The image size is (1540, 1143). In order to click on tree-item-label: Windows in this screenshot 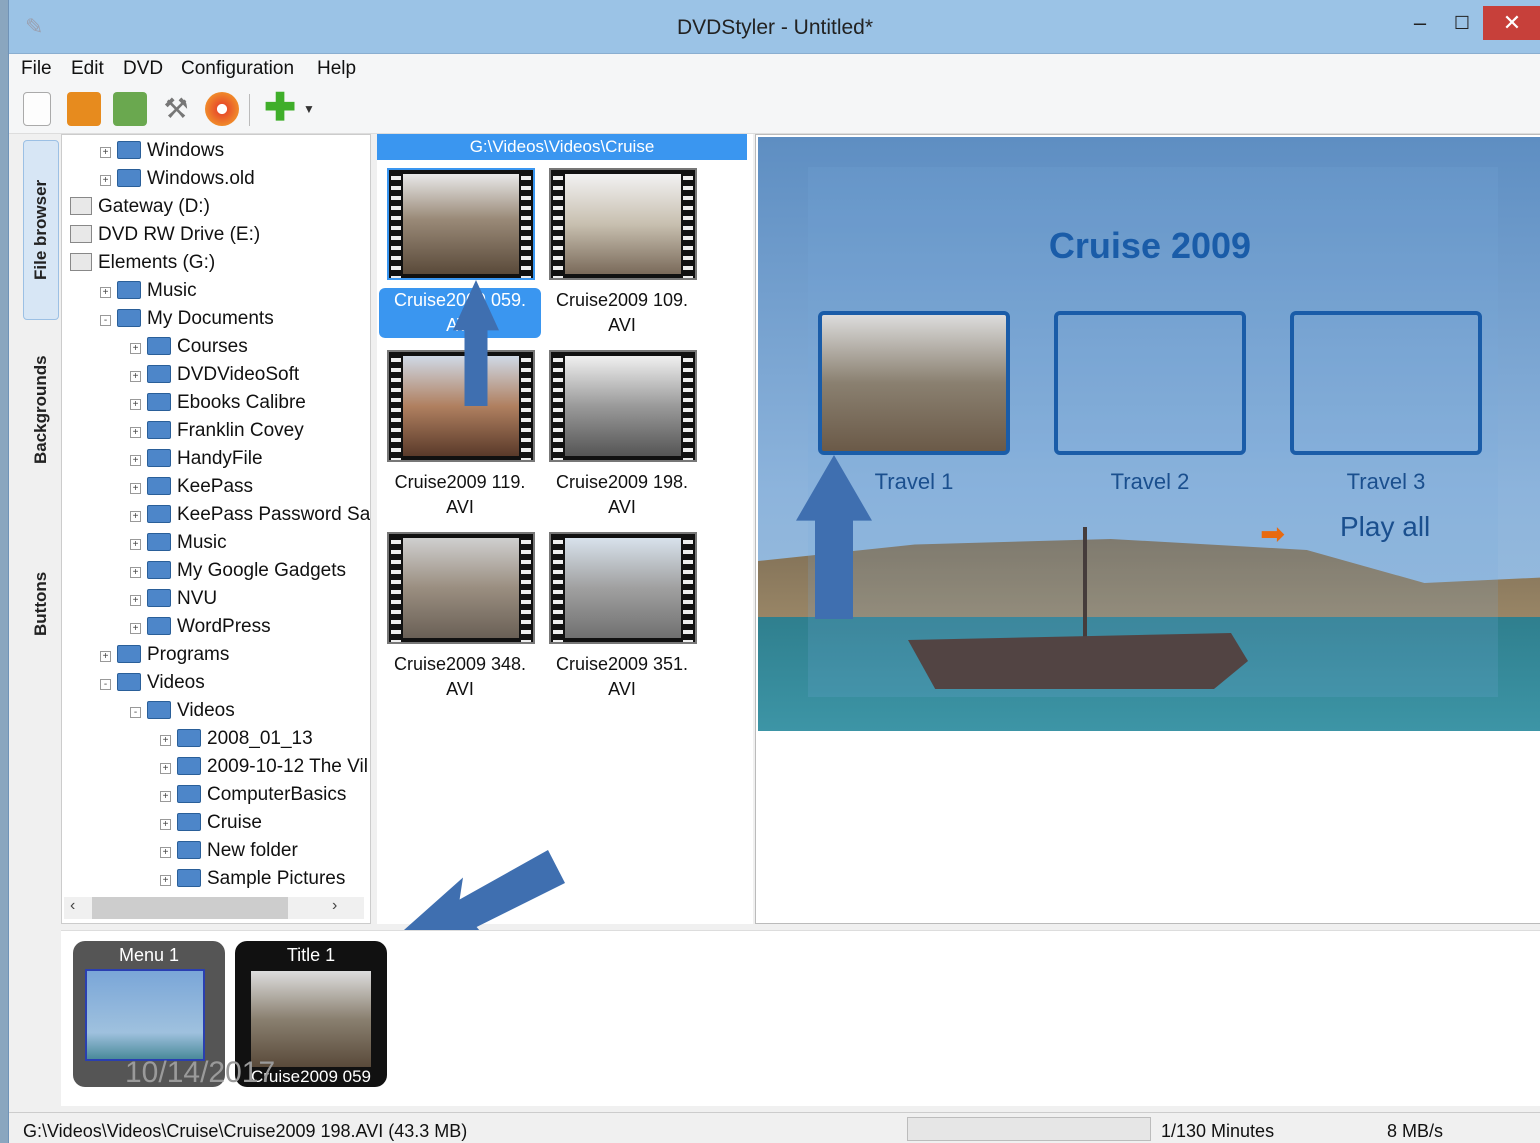, I will do `click(186, 150)`.